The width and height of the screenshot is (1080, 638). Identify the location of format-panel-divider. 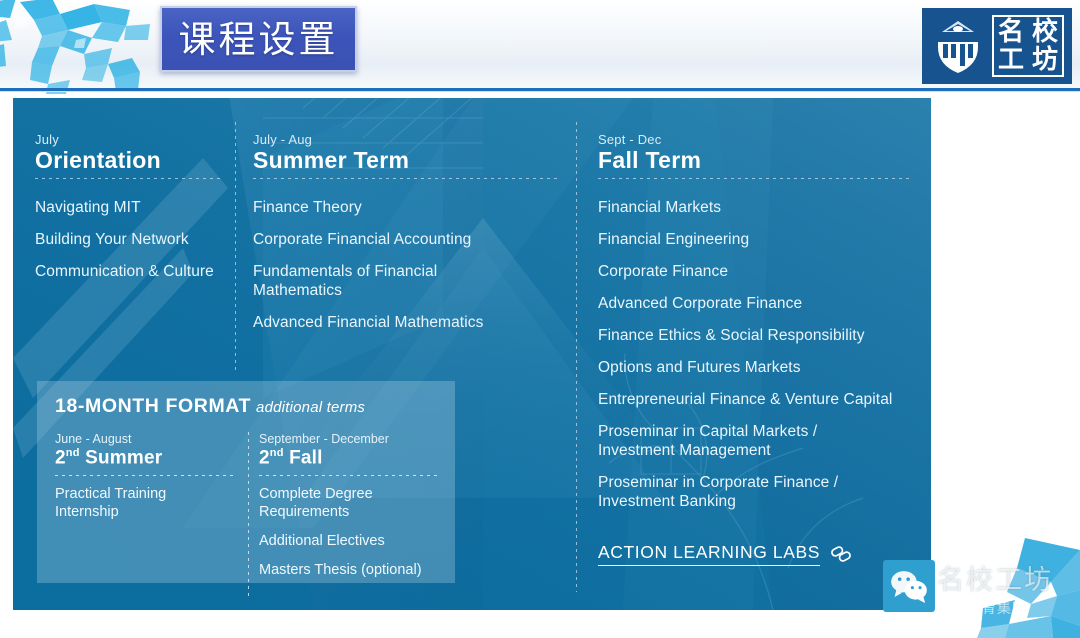
(248, 514).